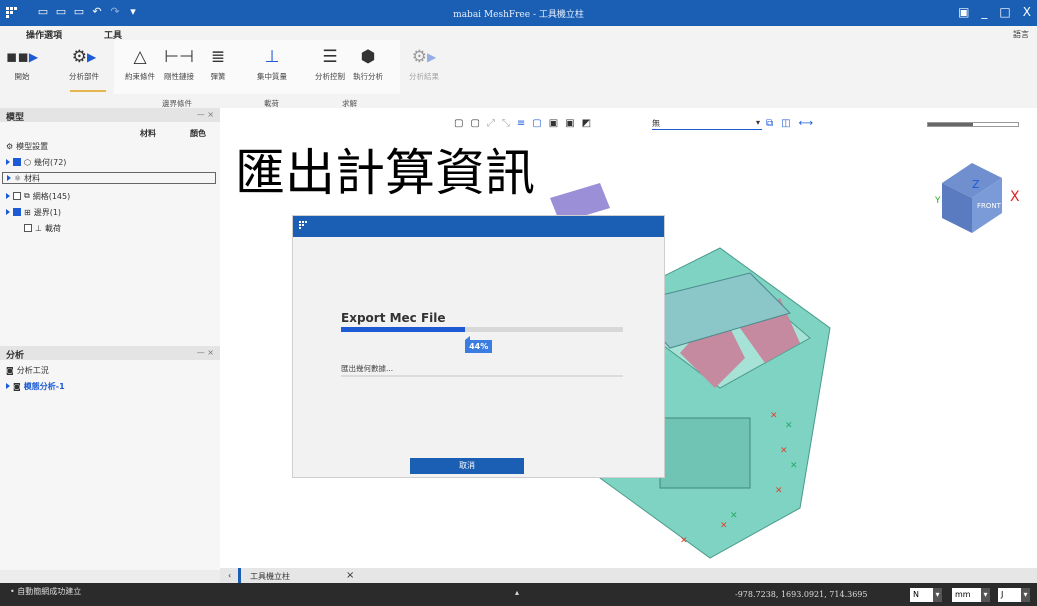 The image size is (1037, 606). I want to click on tree-item-model-settings: ⚙ 模型設置, so click(27, 146).